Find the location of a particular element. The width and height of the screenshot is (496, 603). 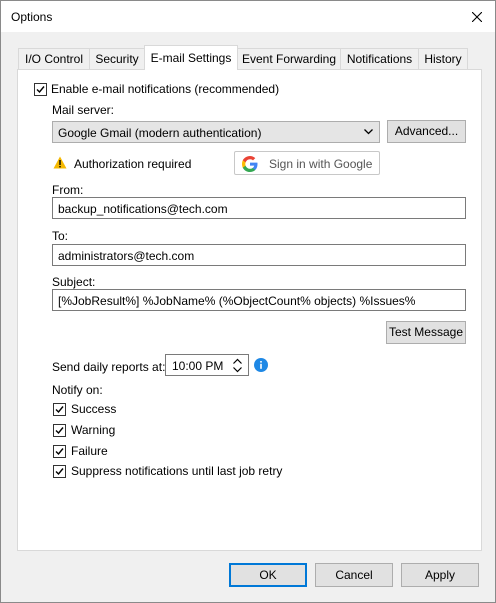

enable-email-checkbox is located at coordinates (40, 89).